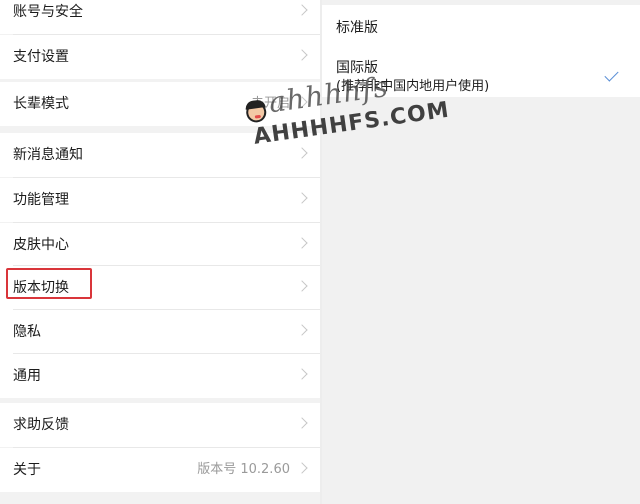  What do you see at coordinates (27, 470) in the screenshot?
I see `settings-item-label: 关于` at bounding box center [27, 470].